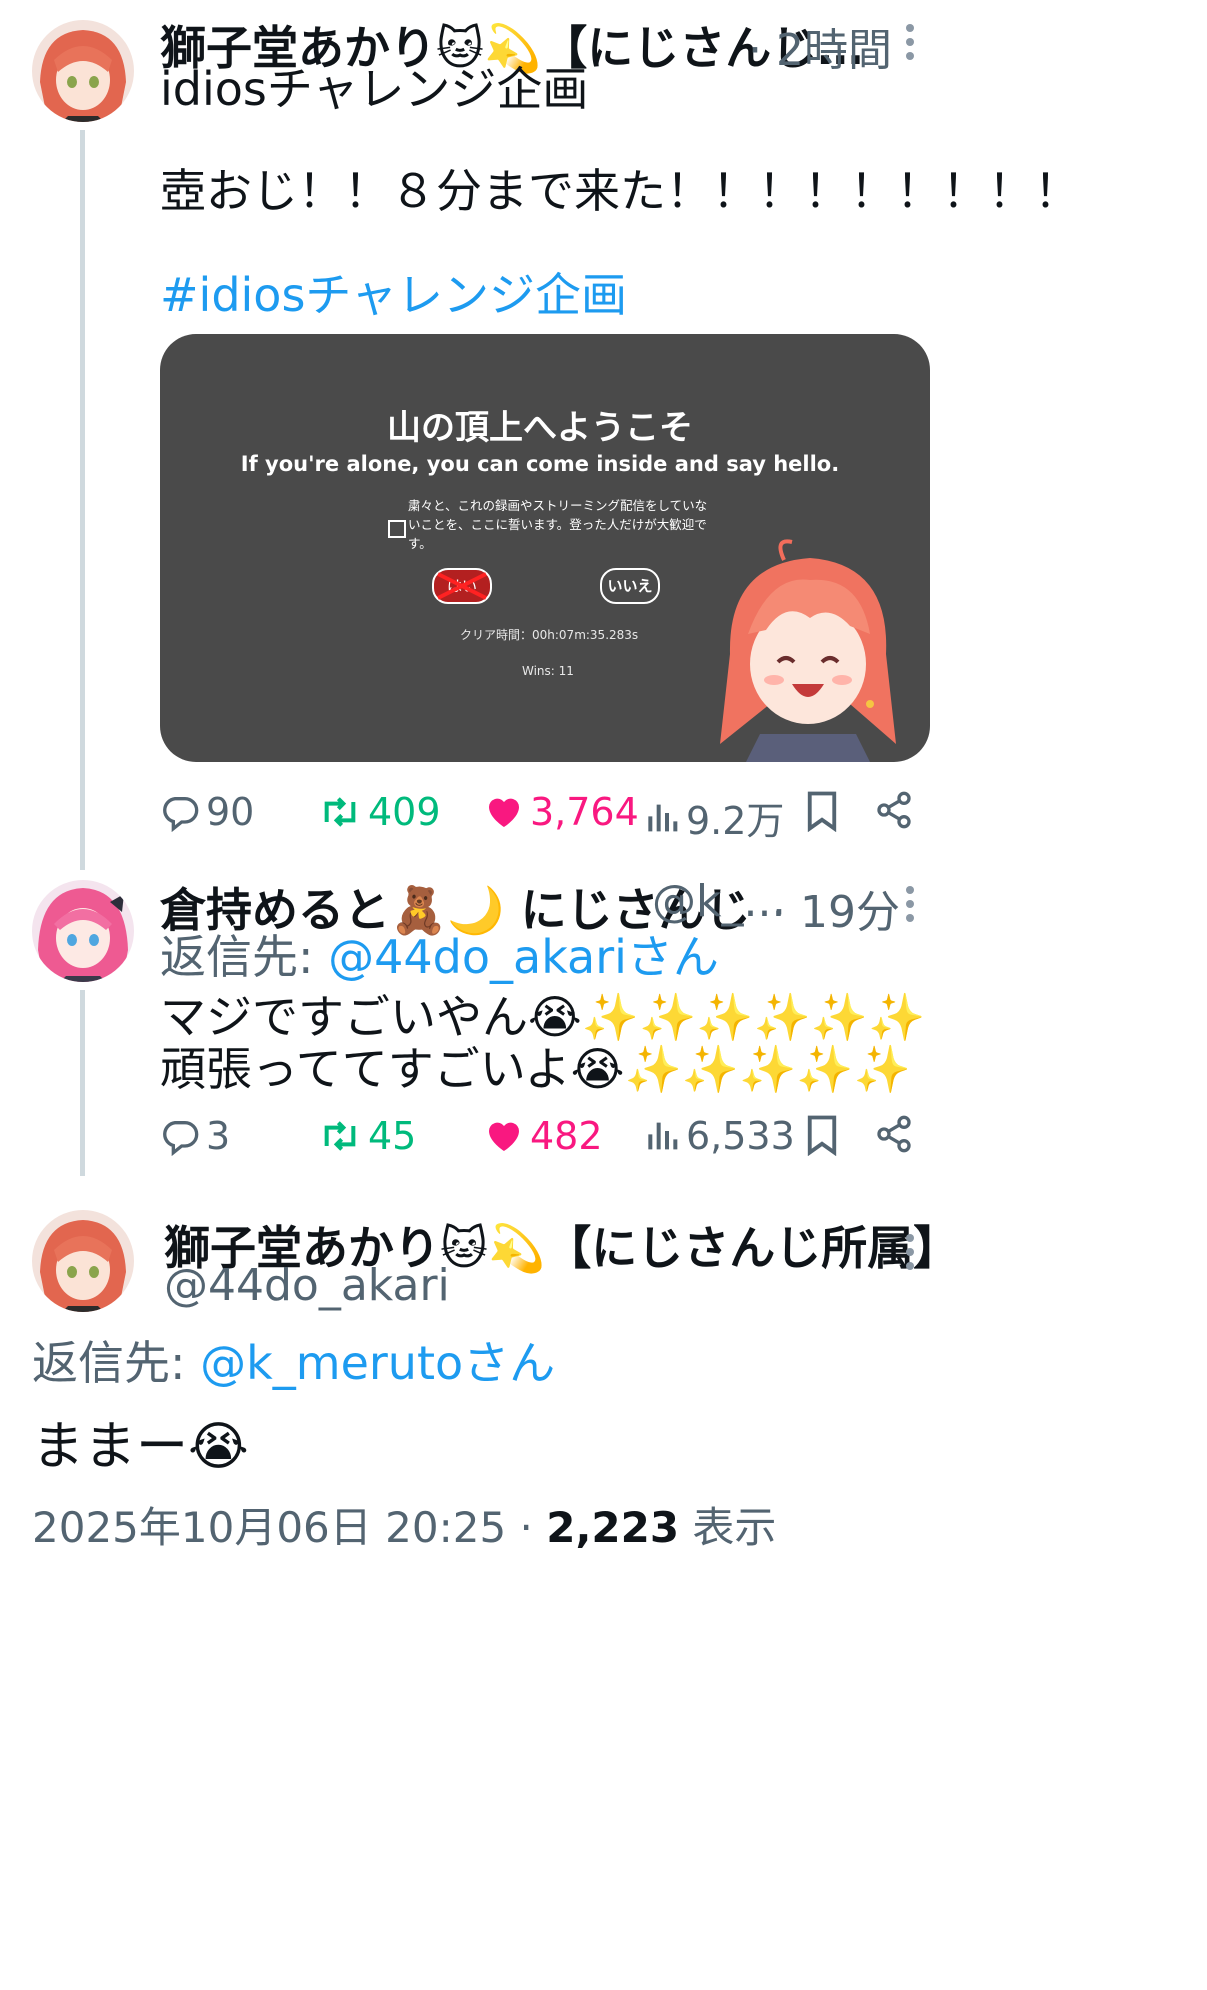 The width and height of the screenshot is (1207, 1990). I want to click on tweet2-text-line2: 頑張っててすごいよ😭✨✨✨✨✨, so click(535, 1069).